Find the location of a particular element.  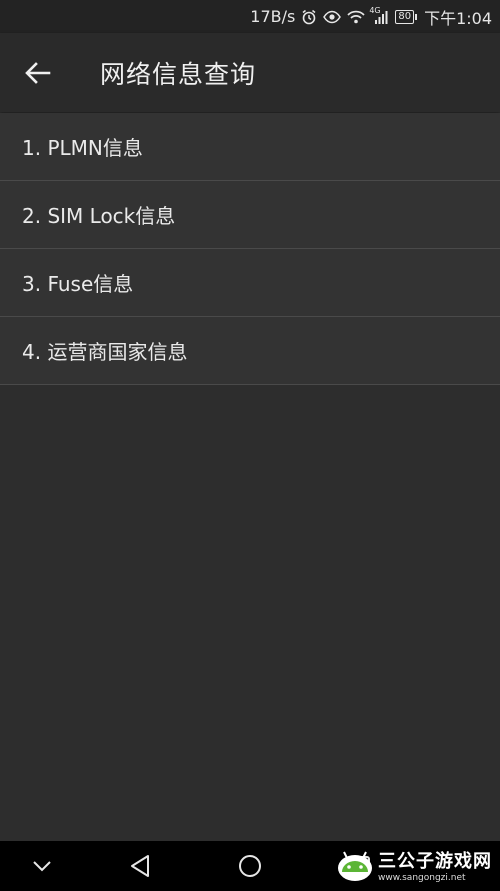

network-type: 4G is located at coordinates (375, 10).